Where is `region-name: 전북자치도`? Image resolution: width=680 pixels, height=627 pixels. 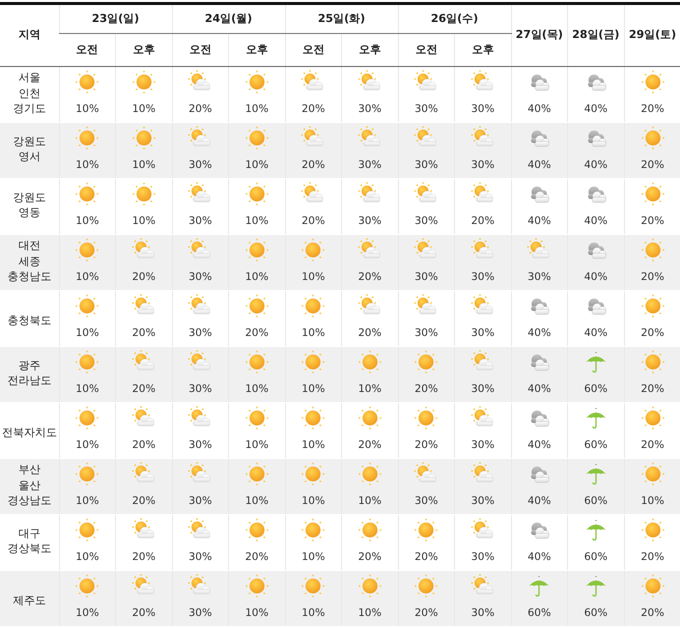 region-name: 전북자치도 is located at coordinates (29, 432).